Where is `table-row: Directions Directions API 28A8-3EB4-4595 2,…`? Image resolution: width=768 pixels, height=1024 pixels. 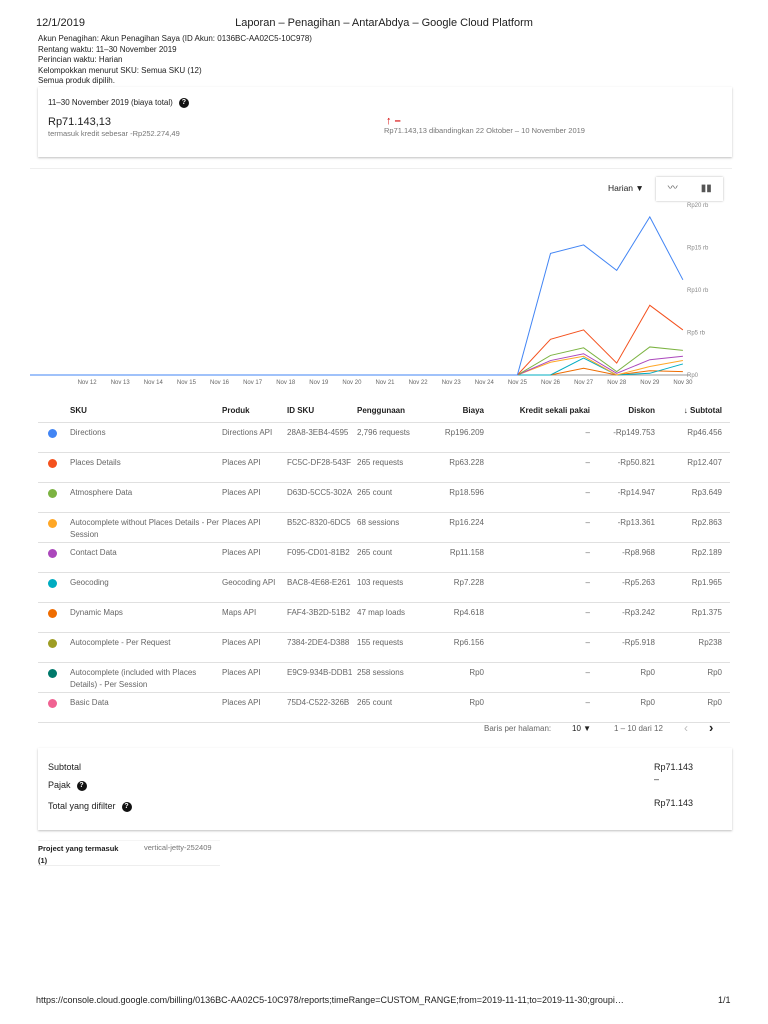
table-row: Directions Directions API 28A8-3EB4-4595 2,… is located at coordinates (384, 437).